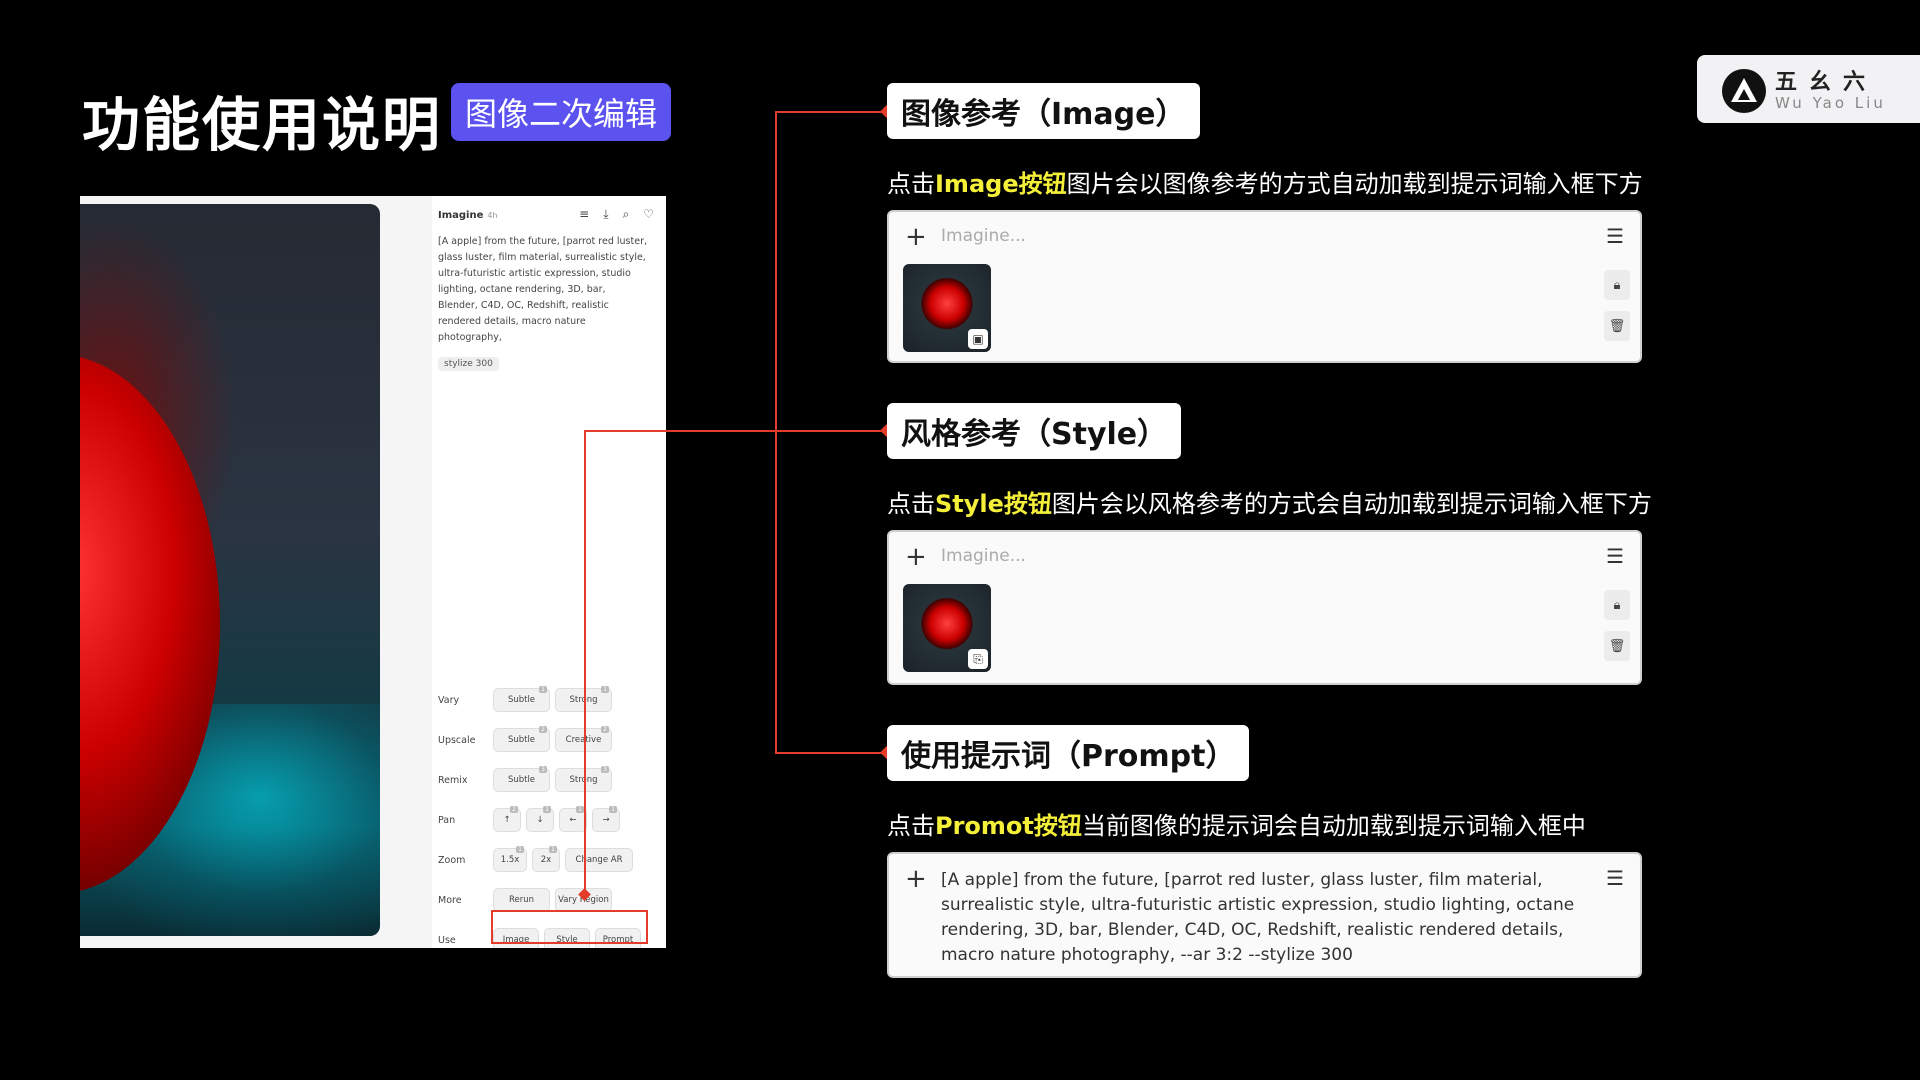  I want to click on action-row-upscale: UpscaleSubtle2Creative2, so click(548, 740).